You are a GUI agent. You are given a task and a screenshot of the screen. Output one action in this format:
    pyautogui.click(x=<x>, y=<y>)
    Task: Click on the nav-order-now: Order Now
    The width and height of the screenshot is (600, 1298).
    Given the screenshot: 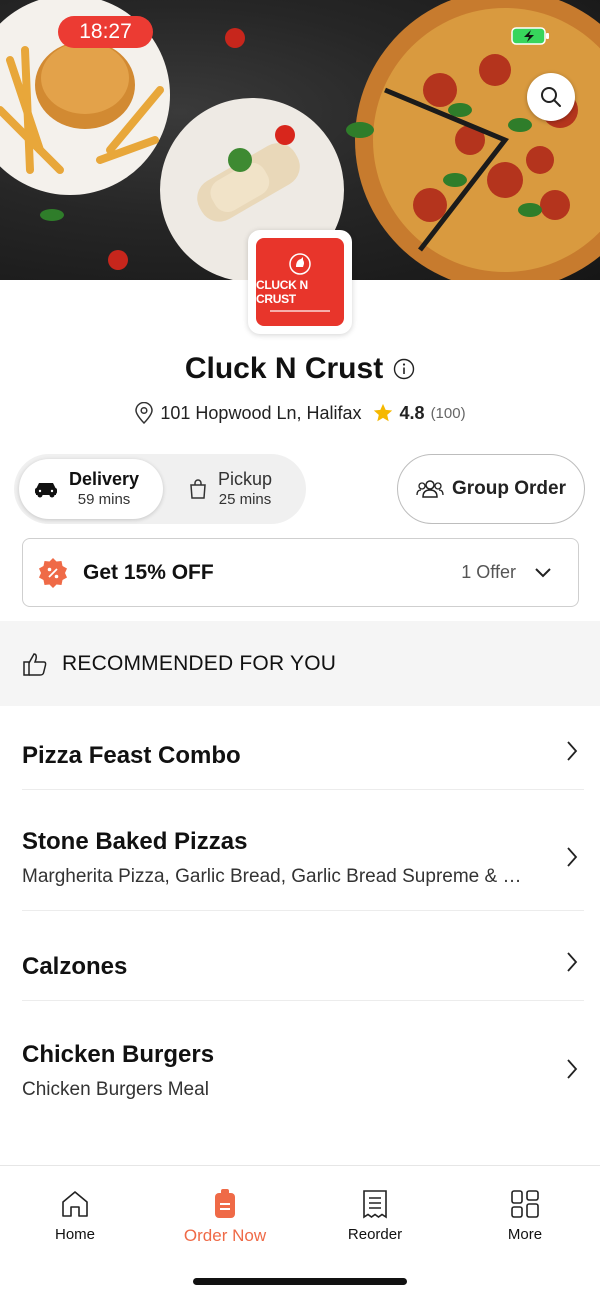 What is the action you would take?
    pyautogui.click(x=225, y=1217)
    